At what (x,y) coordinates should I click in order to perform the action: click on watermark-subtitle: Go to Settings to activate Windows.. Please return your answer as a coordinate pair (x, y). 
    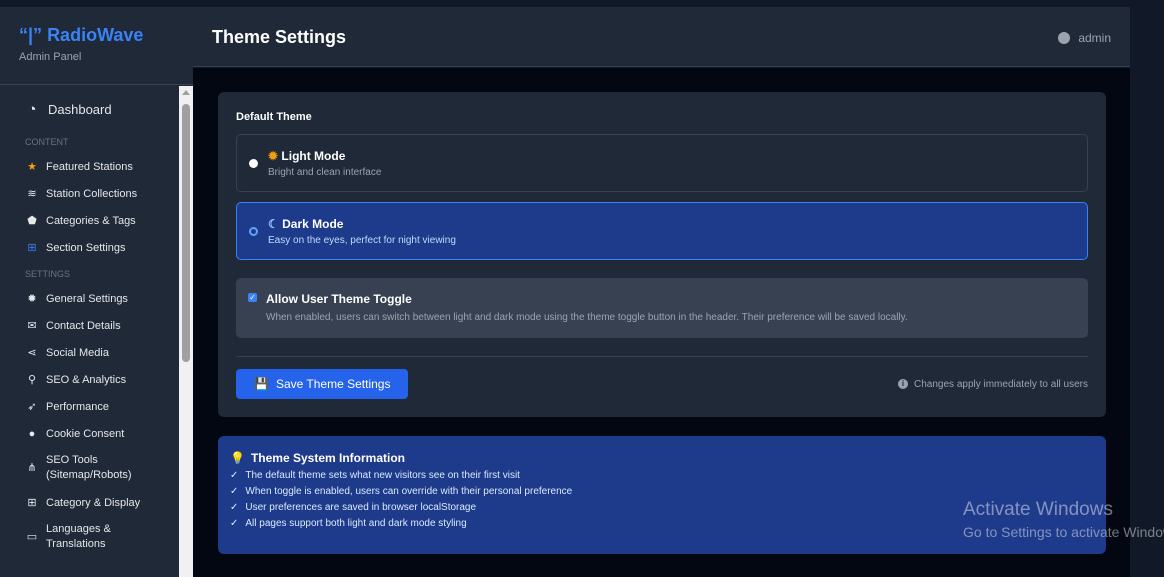
    Looking at the image, I should click on (1063, 532).